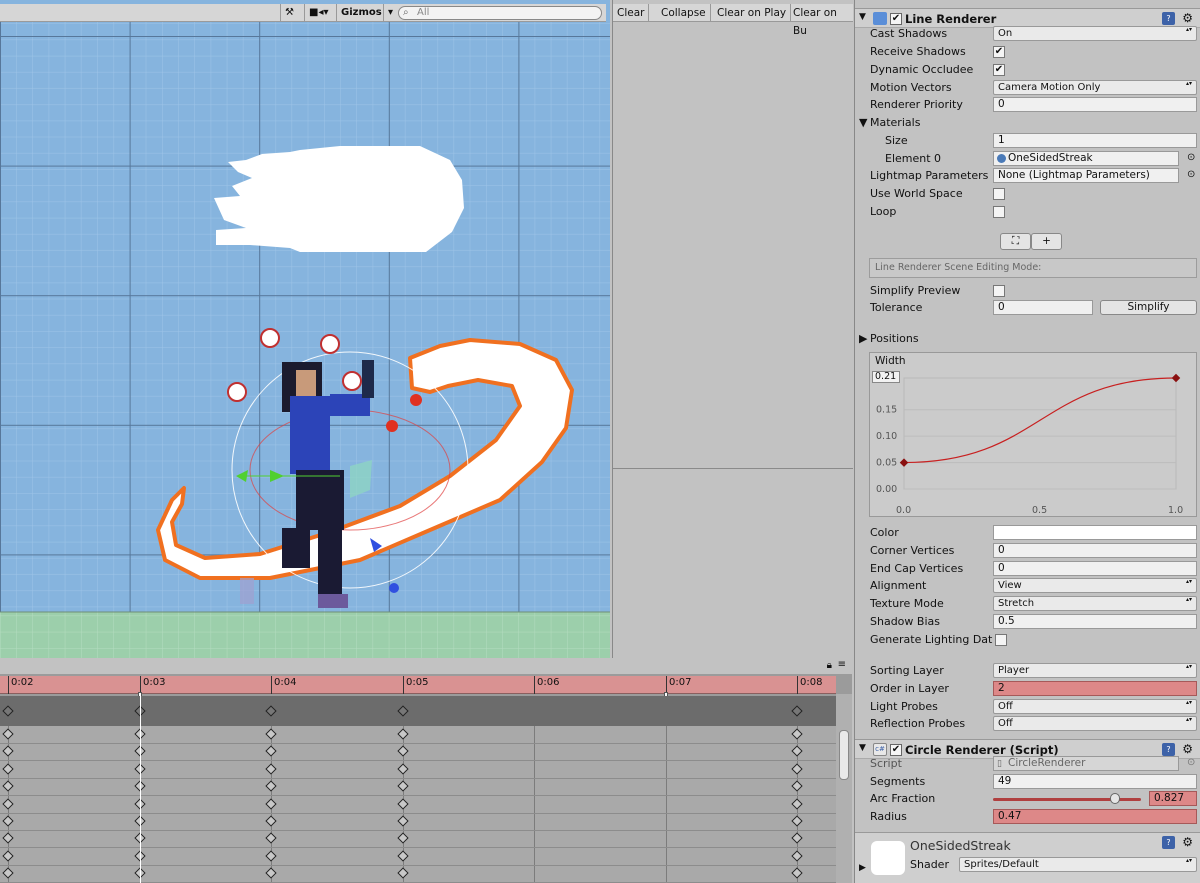 The width and height of the screenshot is (1200, 883). I want to click on corner-vertices-input: 0, so click(1095, 550).